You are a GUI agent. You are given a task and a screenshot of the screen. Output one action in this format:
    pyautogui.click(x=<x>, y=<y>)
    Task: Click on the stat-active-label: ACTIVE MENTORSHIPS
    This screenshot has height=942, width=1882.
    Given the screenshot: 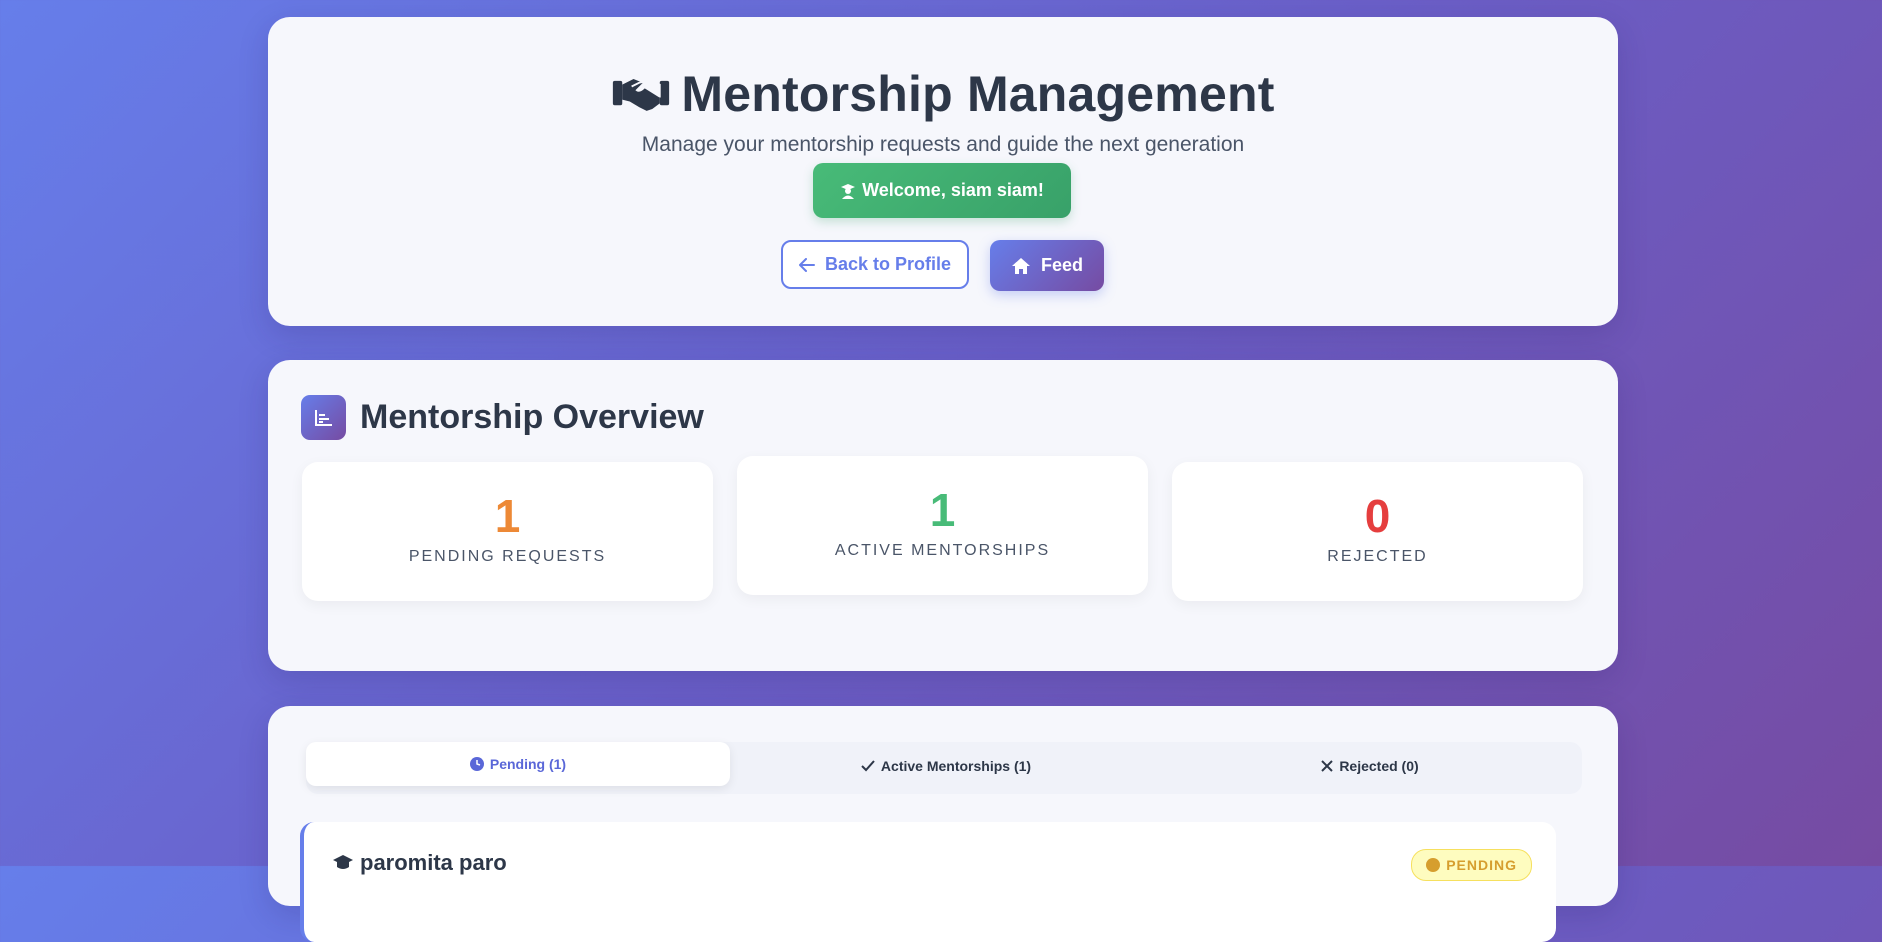 What is the action you would take?
    pyautogui.click(x=942, y=550)
    